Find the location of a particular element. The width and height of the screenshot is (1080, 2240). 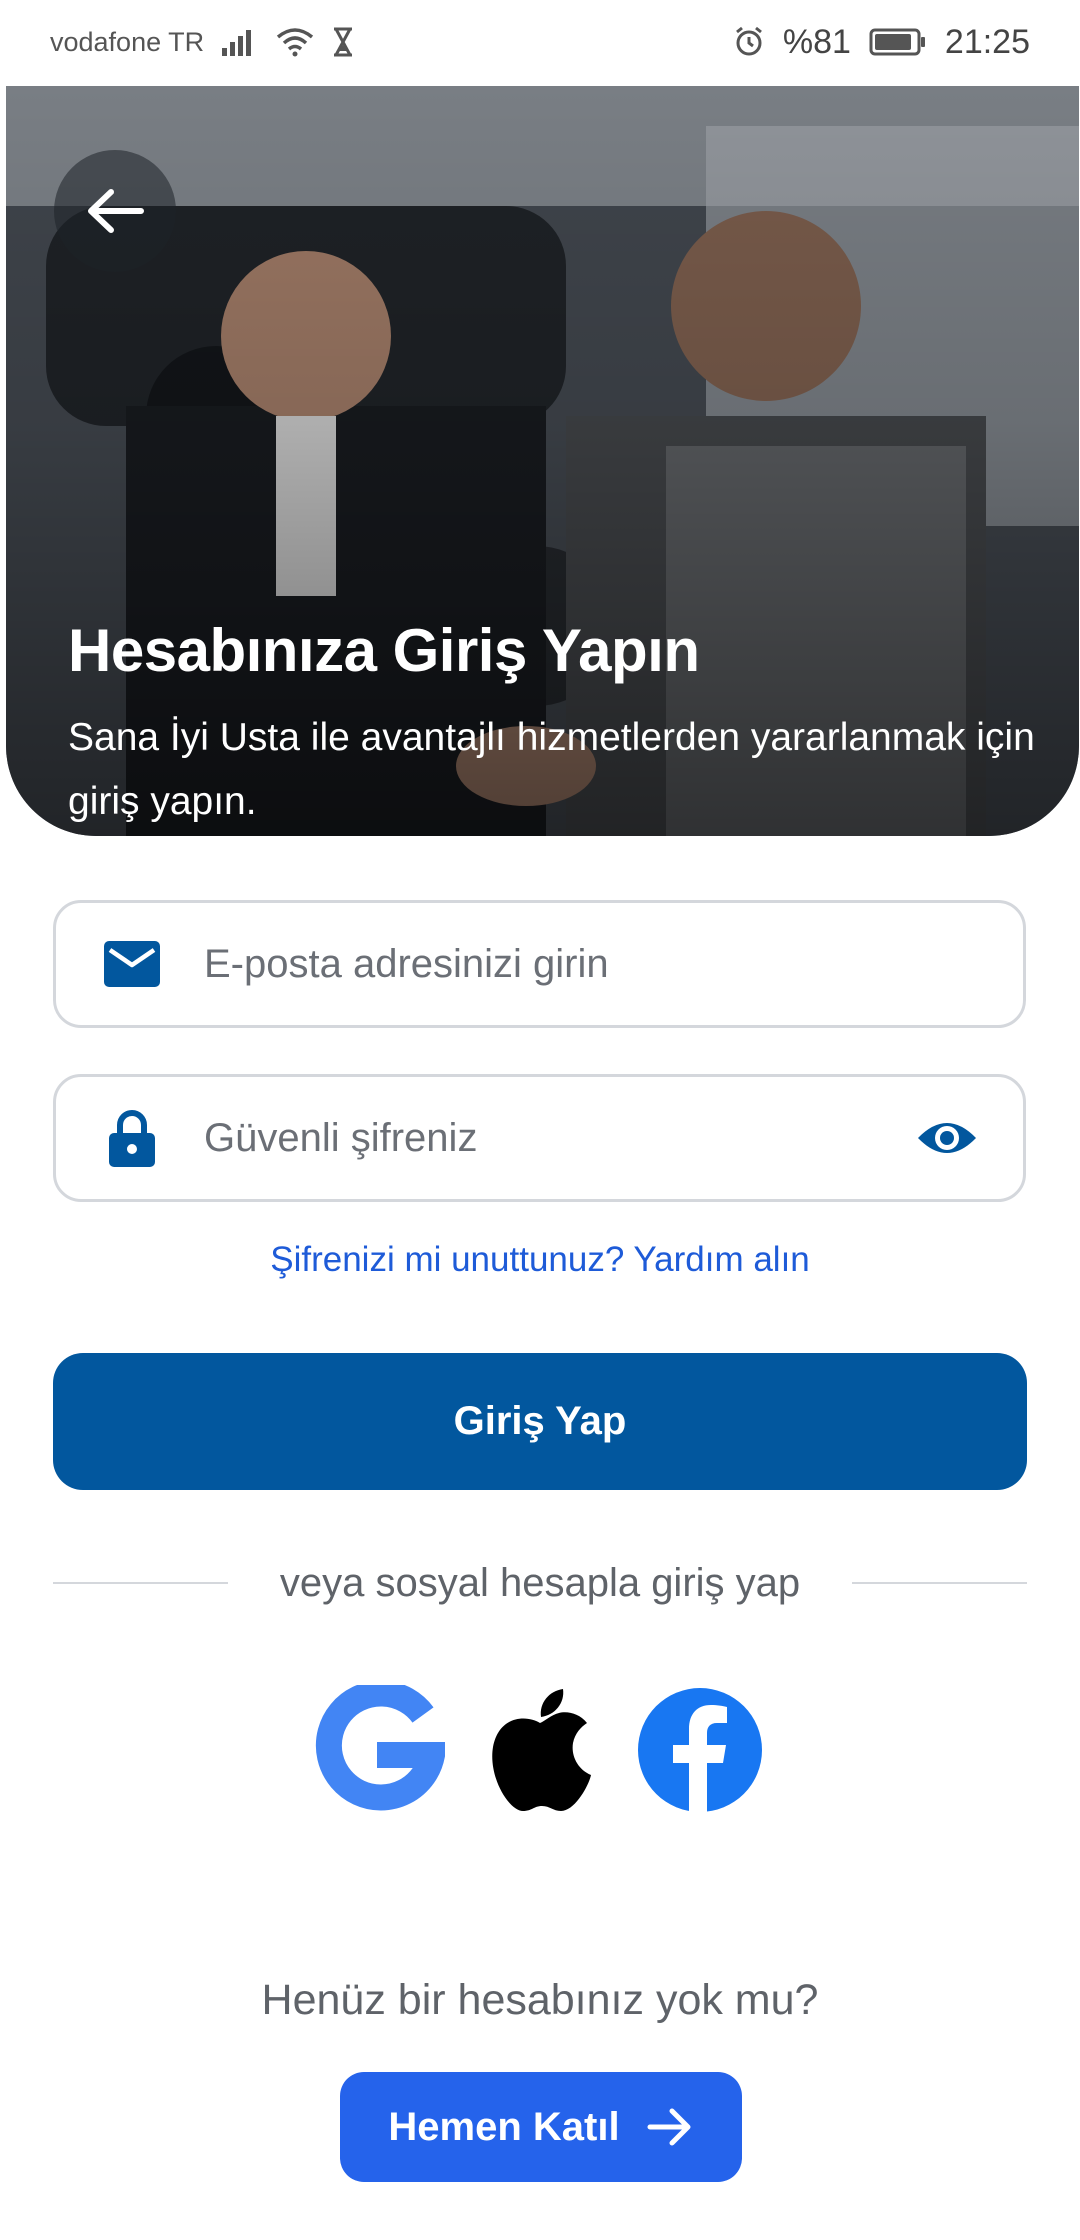

email-field is located at coordinates (539, 964).